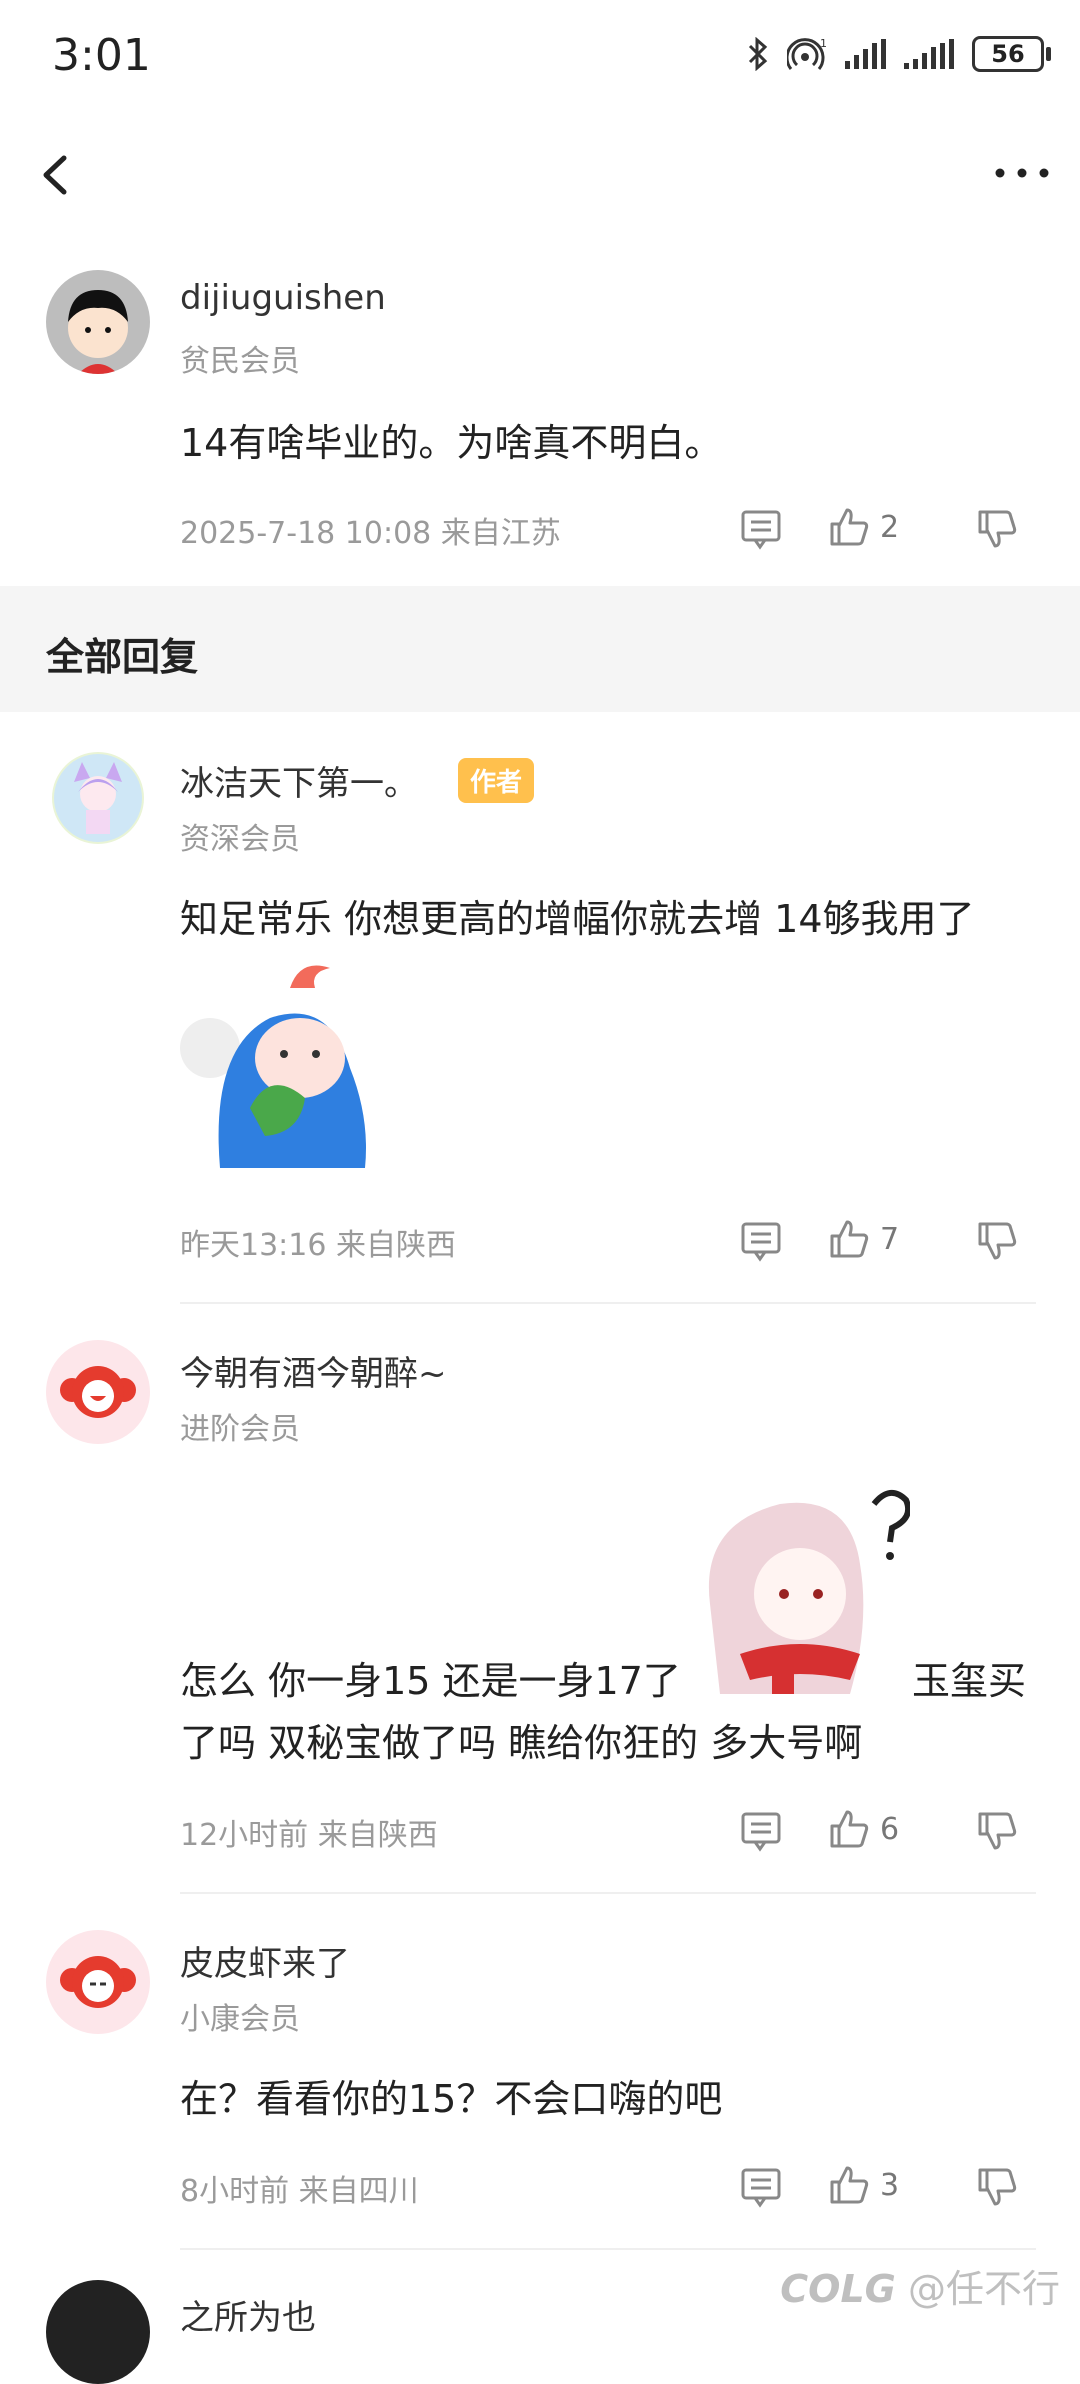 This screenshot has height=2384, width=1080. Describe the element at coordinates (240, 361) in the screenshot. I see `post-user-level: 贫民会员` at that location.